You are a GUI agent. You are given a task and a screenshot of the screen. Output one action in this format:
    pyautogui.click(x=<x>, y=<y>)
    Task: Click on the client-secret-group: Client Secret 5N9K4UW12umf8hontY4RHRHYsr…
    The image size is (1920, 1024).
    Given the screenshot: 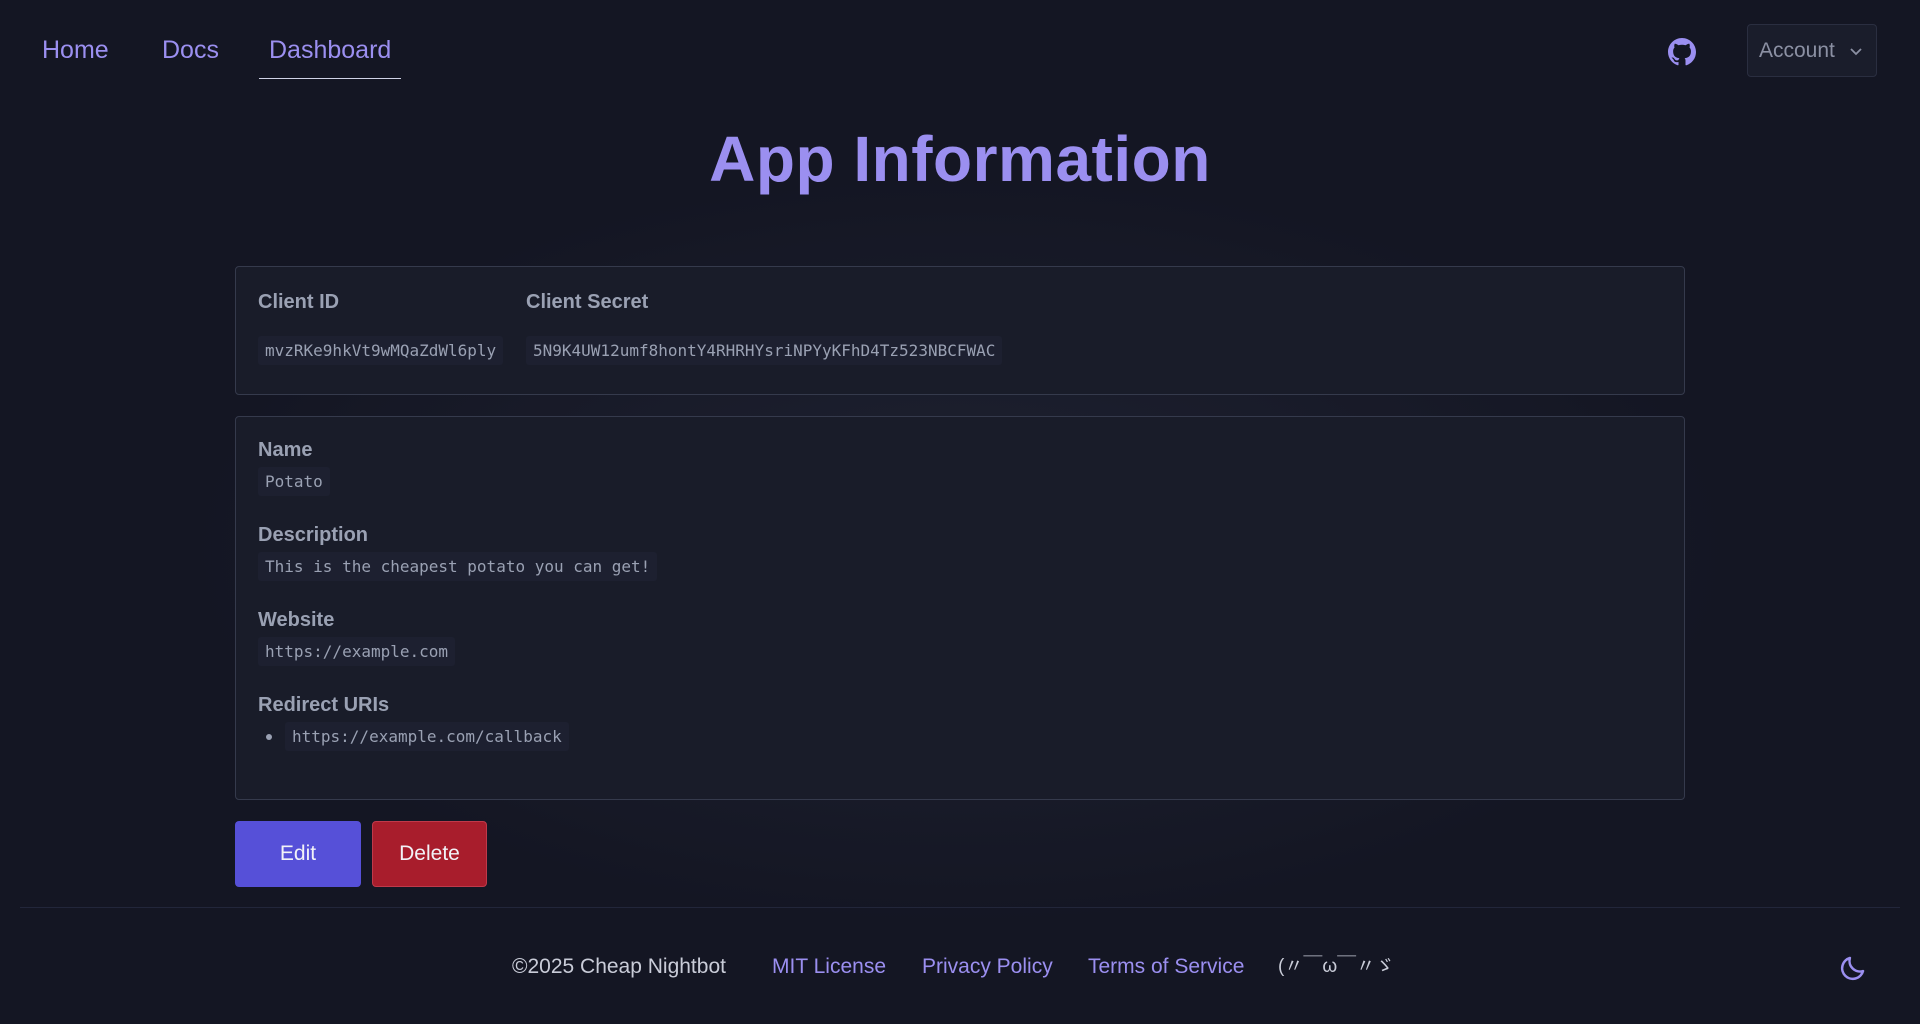 What is the action you would take?
    pyautogui.click(x=764, y=328)
    